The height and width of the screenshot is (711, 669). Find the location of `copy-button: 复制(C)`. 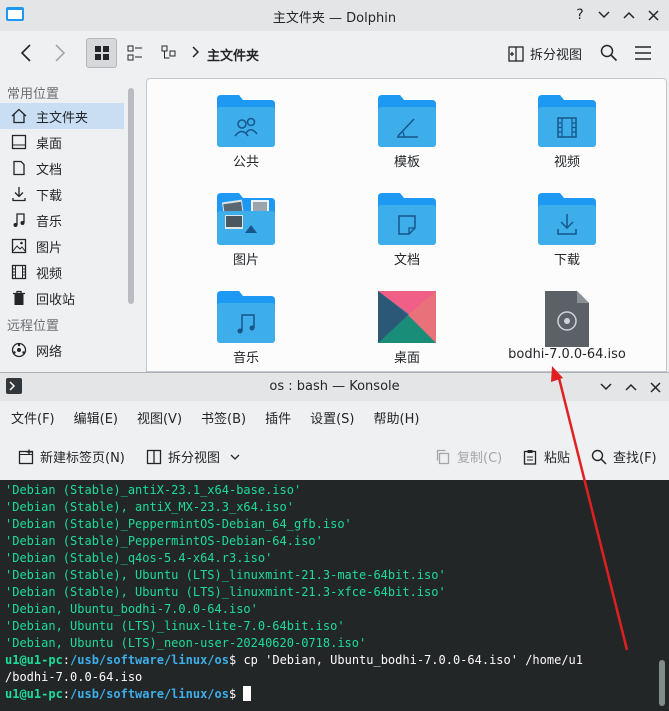

copy-button: 复制(C) is located at coordinates (468, 456).